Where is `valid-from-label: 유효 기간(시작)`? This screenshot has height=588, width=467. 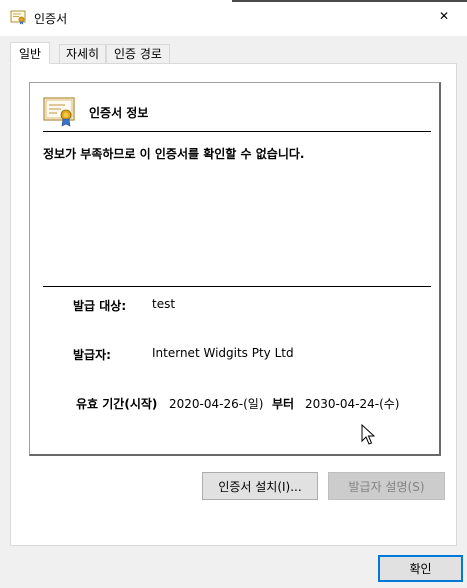
valid-from-label: 유효 기간(시작) is located at coordinates (117, 404).